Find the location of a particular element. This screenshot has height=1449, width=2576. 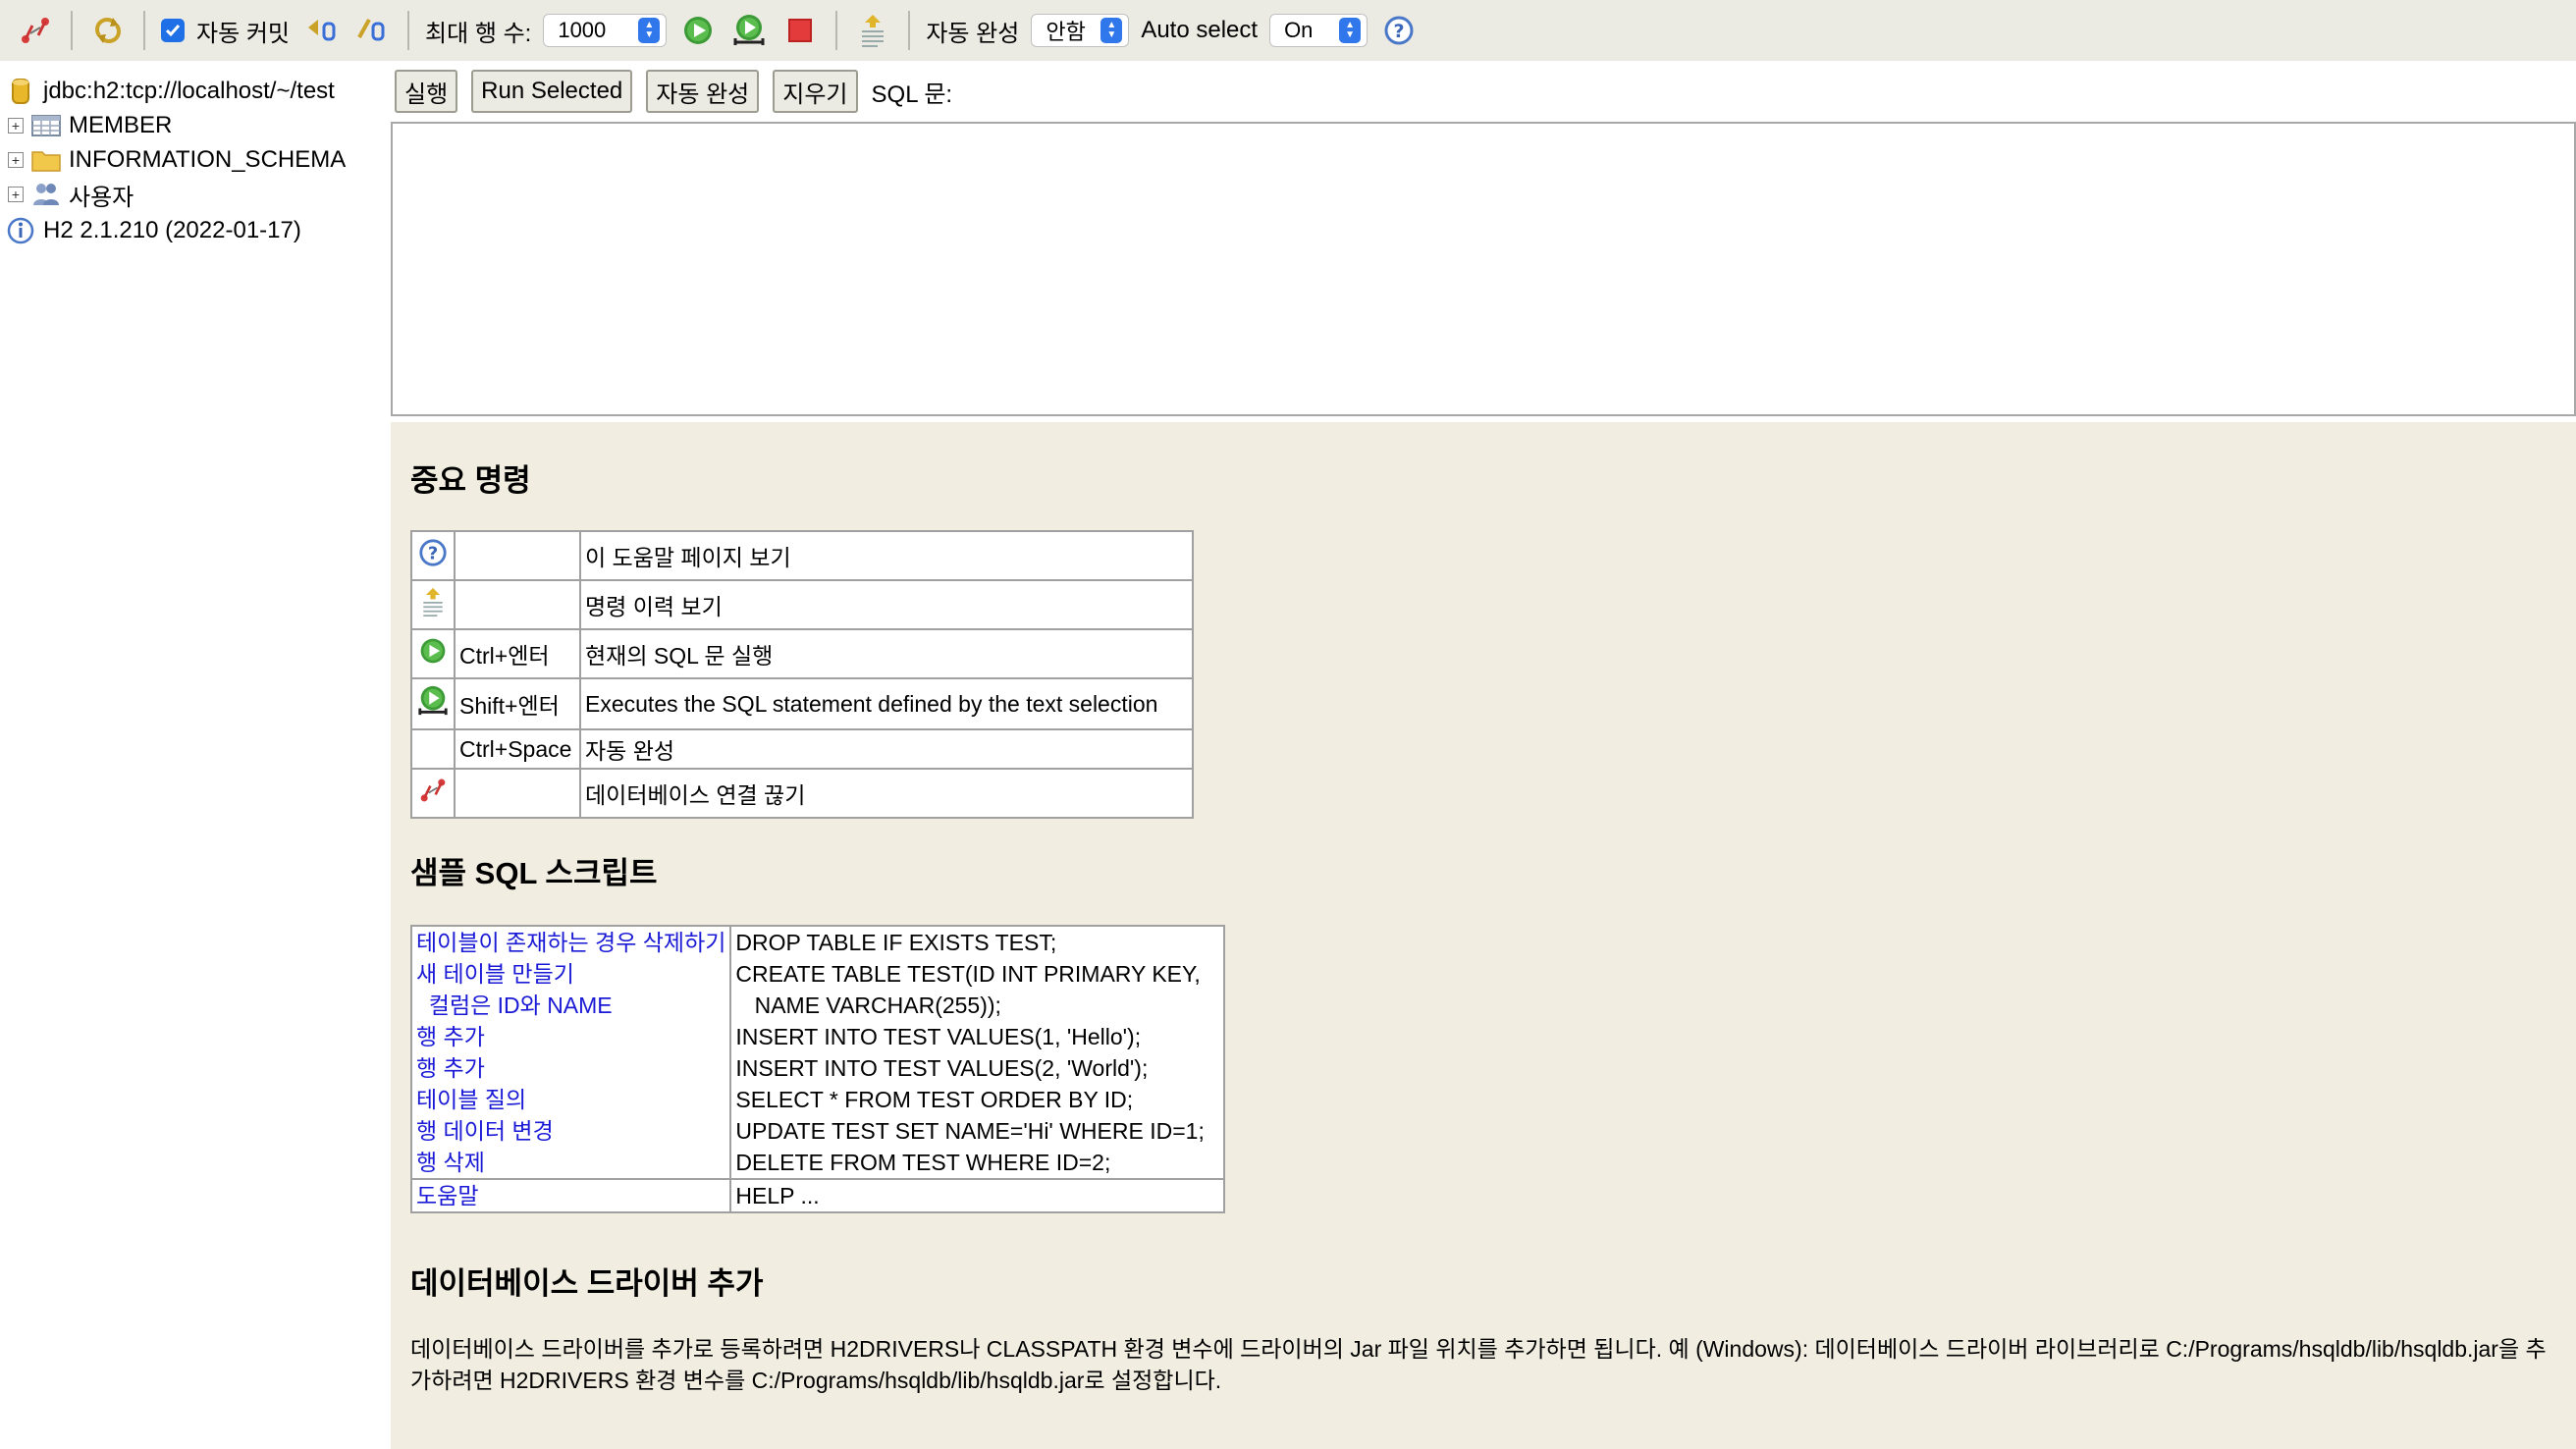

table-icon is located at coordinates (46, 125).